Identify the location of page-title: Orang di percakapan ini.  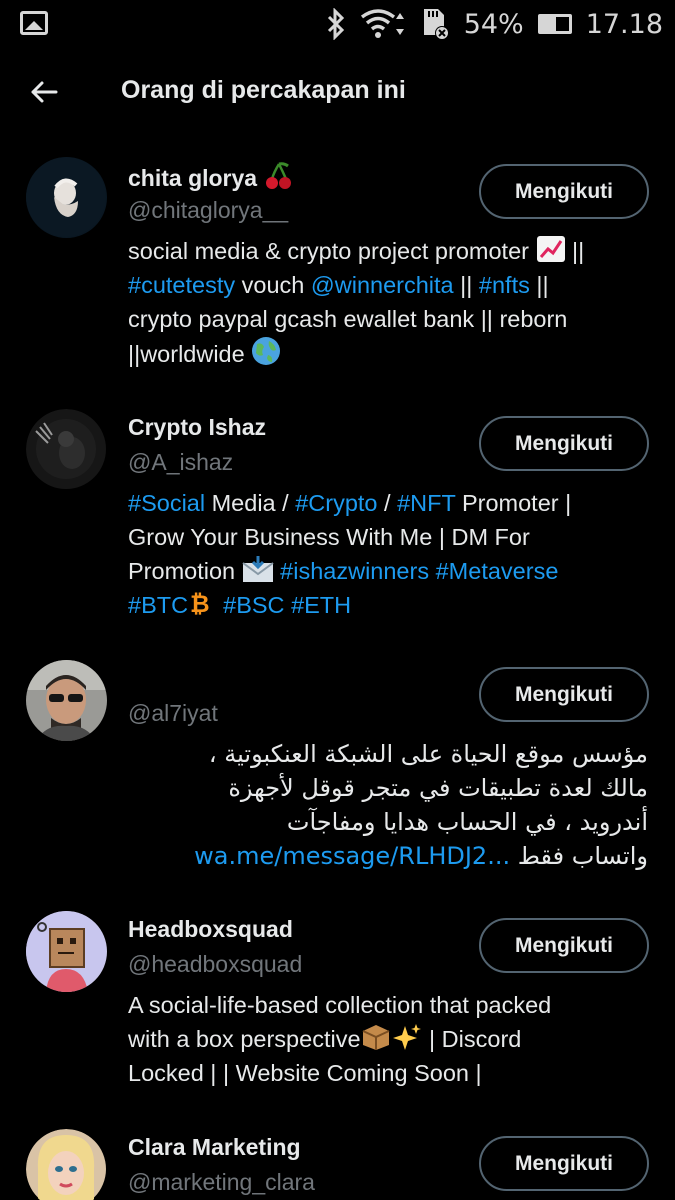
(263, 90).